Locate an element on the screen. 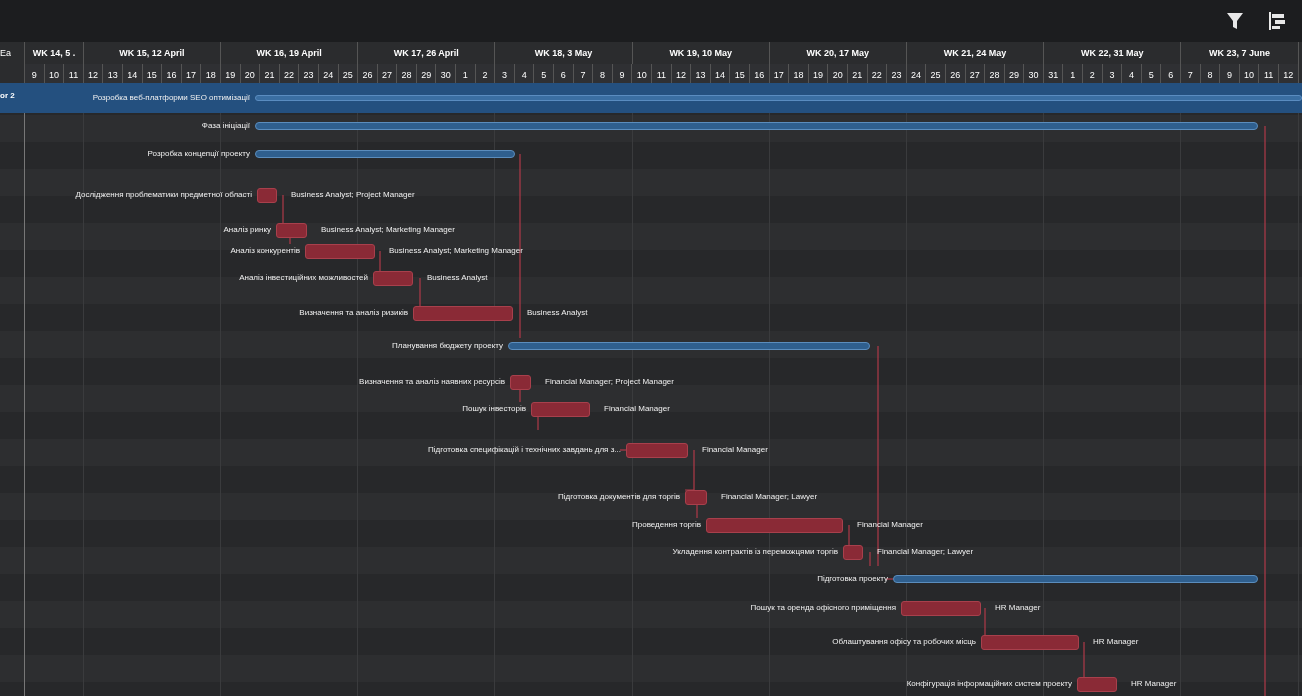  task-label: Розробка концепції проекту is located at coordinates (198, 154).